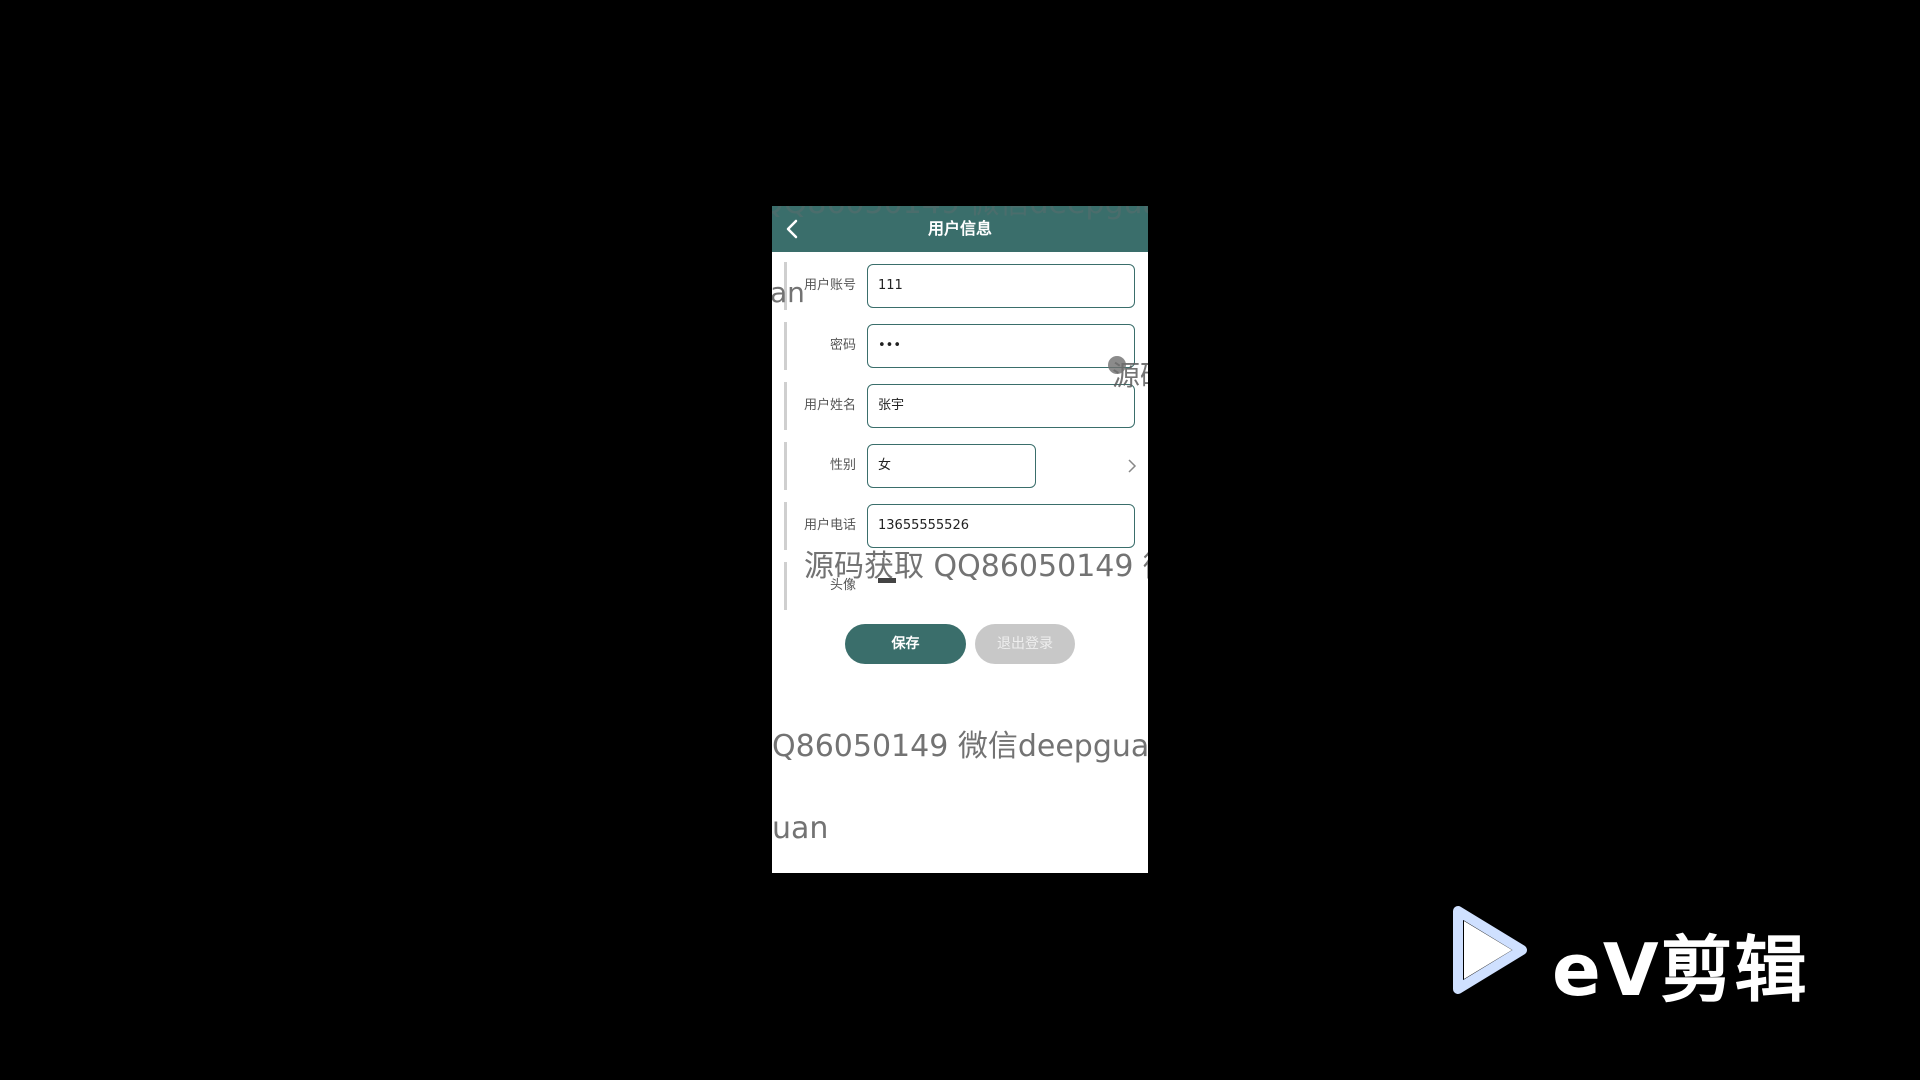 This screenshot has height=1080, width=1920. Describe the element at coordinates (1001, 406) in the screenshot. I see `name-input: 张宇` at that location.